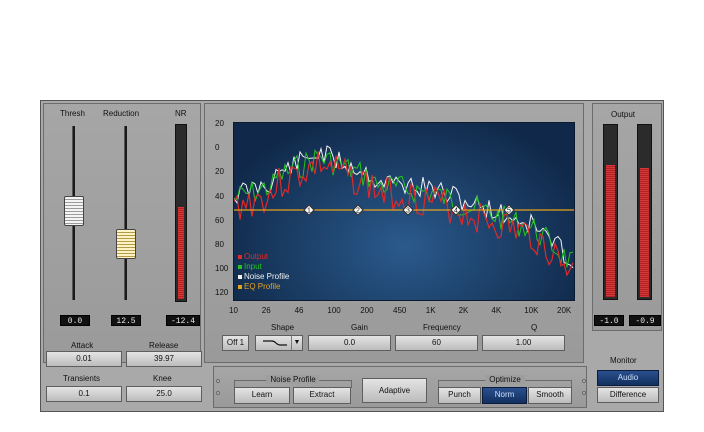 The width and height of the screenshot is (704, 432). What do you see at coordinates (550, 395) in the screenshot?
I see `optimize-smooth-button: Smooth` at bounding box center [550, 395].